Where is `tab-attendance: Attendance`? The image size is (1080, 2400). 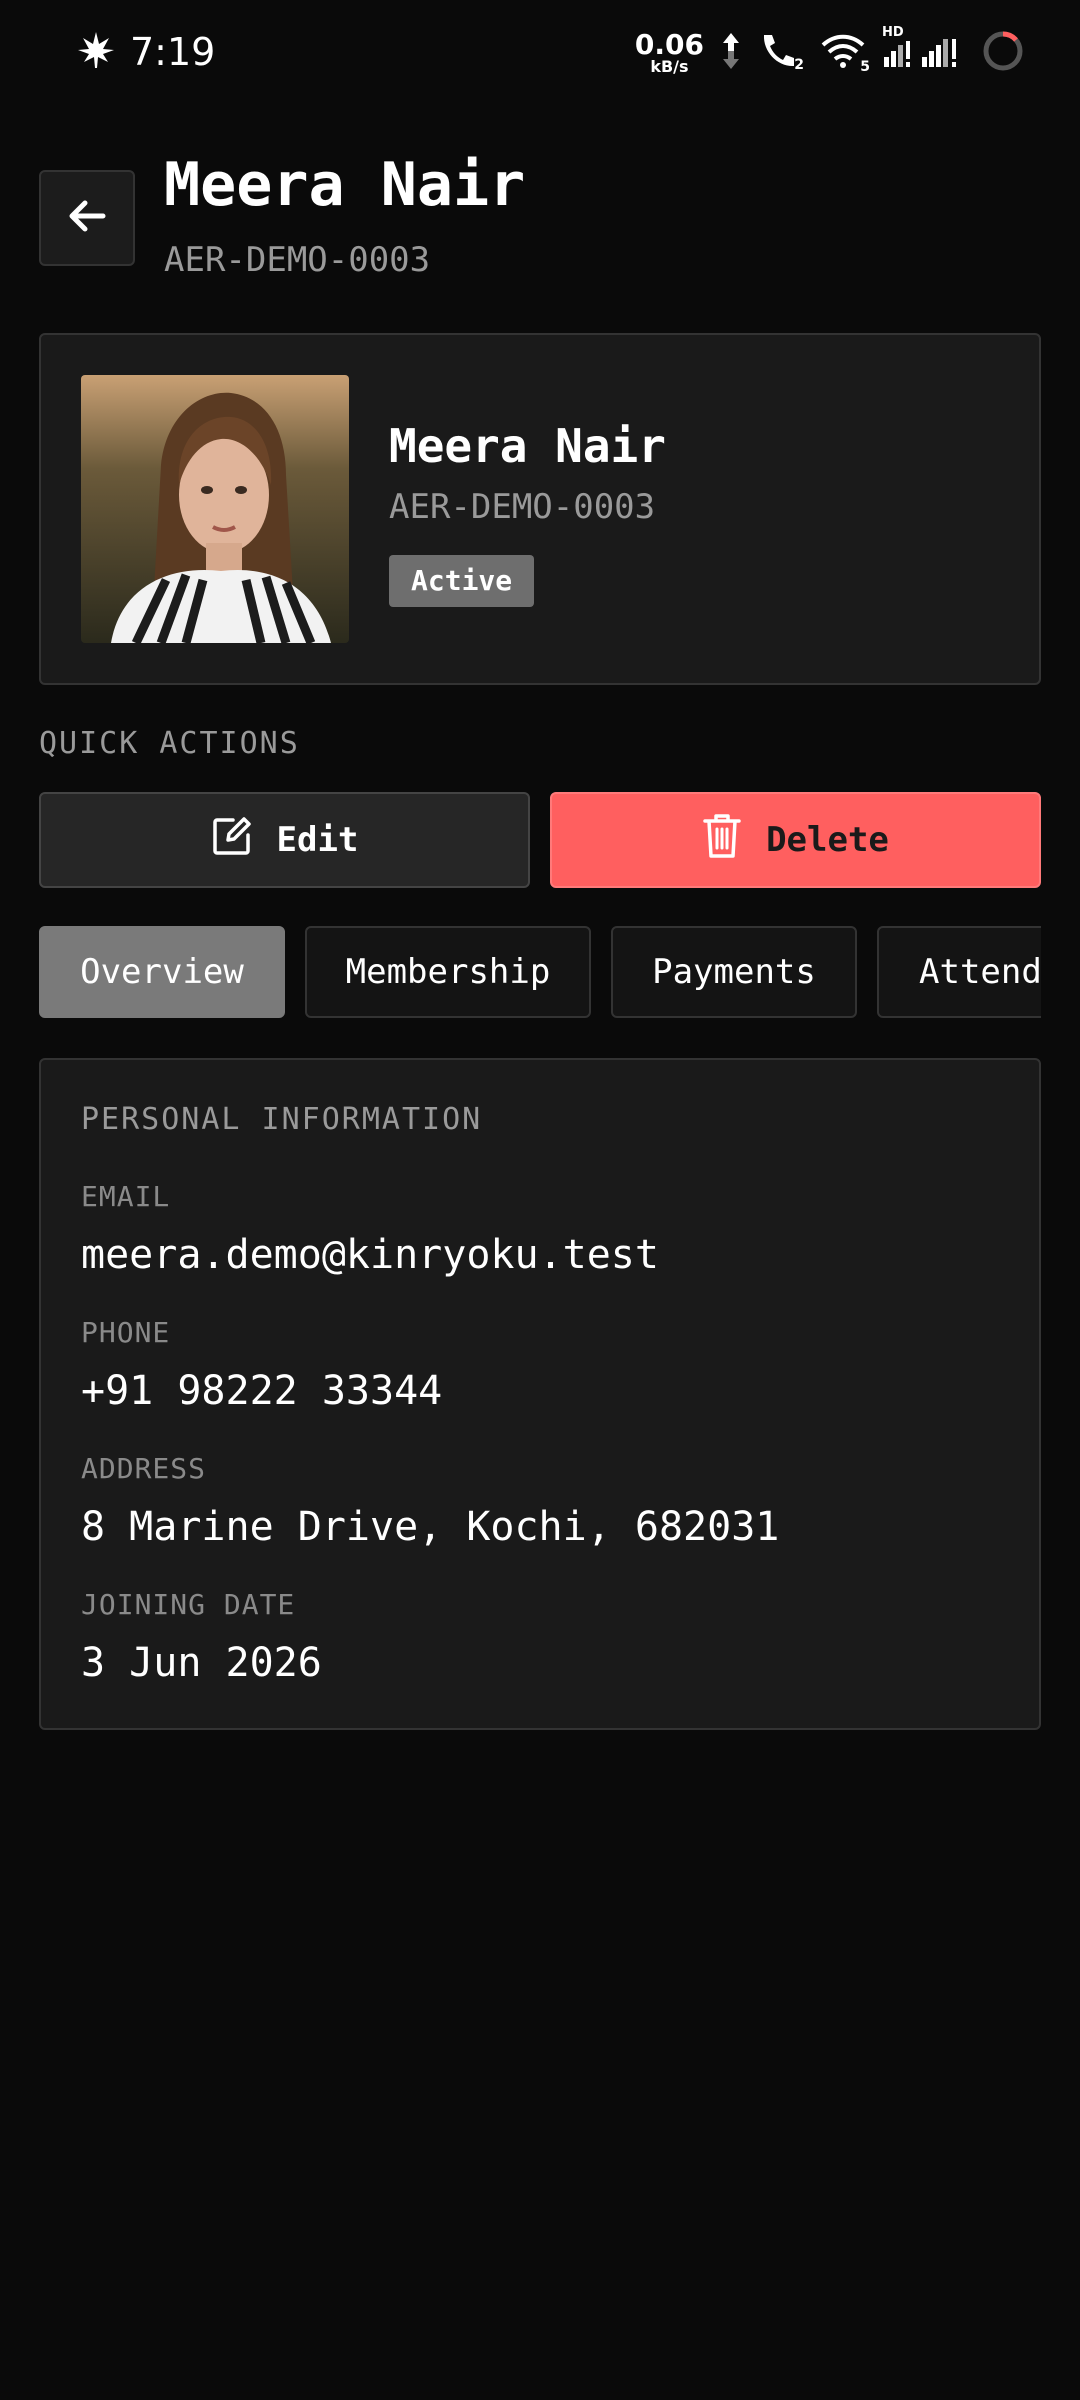
tab-attendance: Attendance is located at coordinates (959, 972).